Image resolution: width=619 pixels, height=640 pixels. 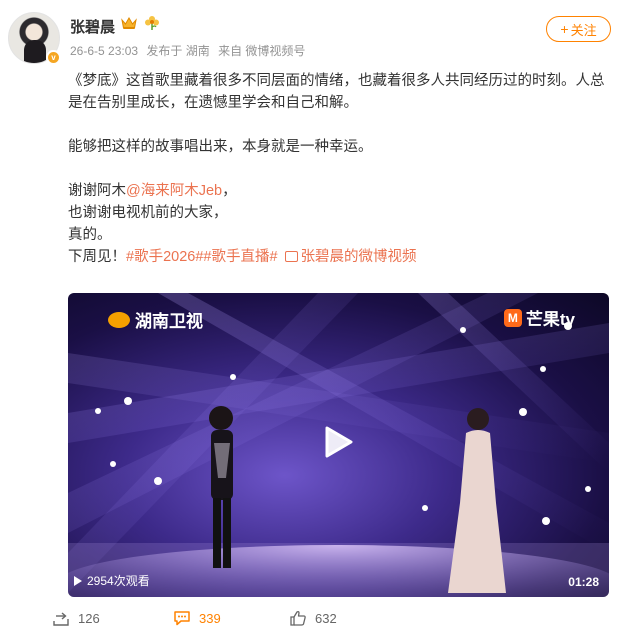 I want to click on video-link: 张碧晨的微博视频, so click(x=359, y=257).